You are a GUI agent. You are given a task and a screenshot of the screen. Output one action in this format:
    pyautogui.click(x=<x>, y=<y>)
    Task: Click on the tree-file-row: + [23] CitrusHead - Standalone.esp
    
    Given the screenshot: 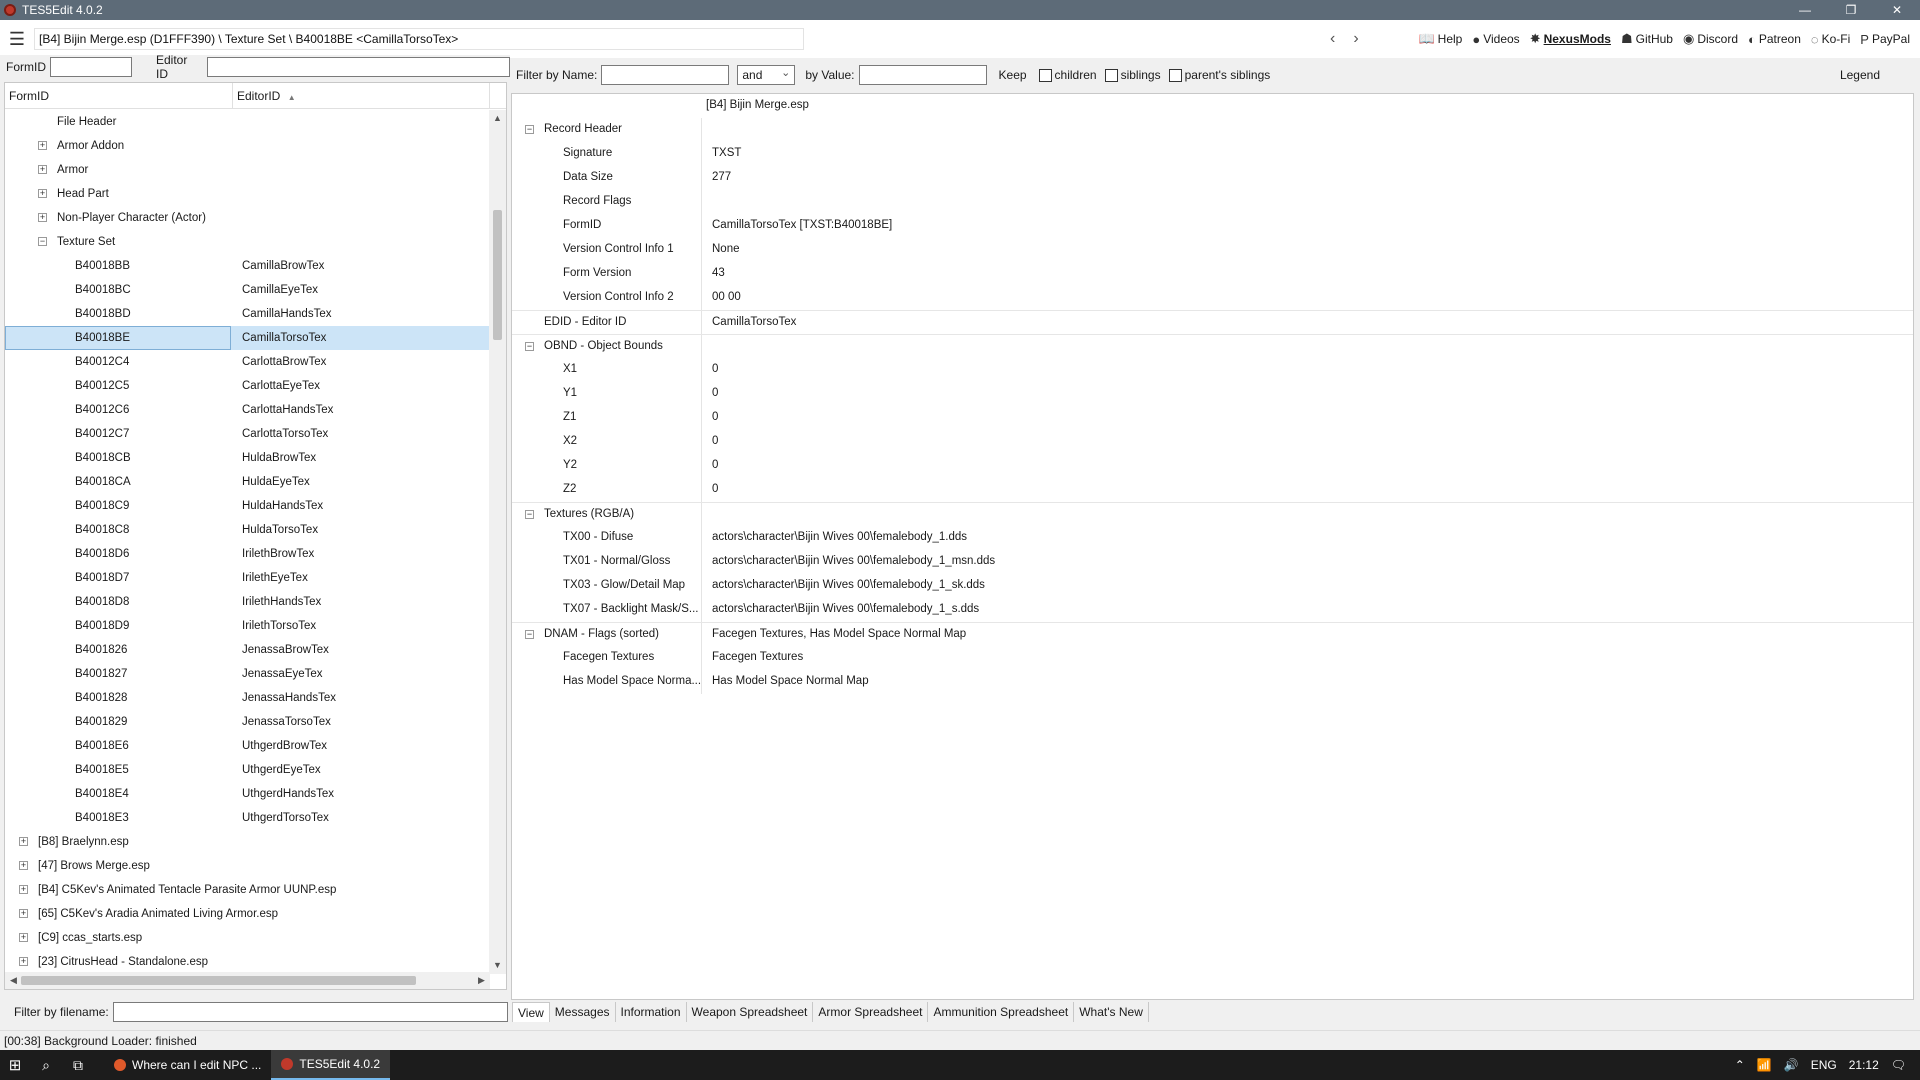 What is the action you would take?
    pyautogui.click(x=247, y=962)
    